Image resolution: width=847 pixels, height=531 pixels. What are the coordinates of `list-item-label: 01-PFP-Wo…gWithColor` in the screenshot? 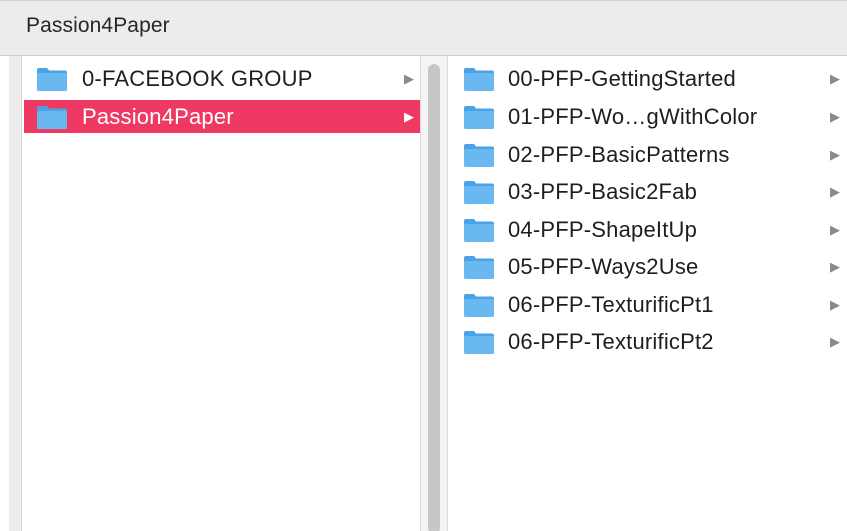 It's located at (633, 116).